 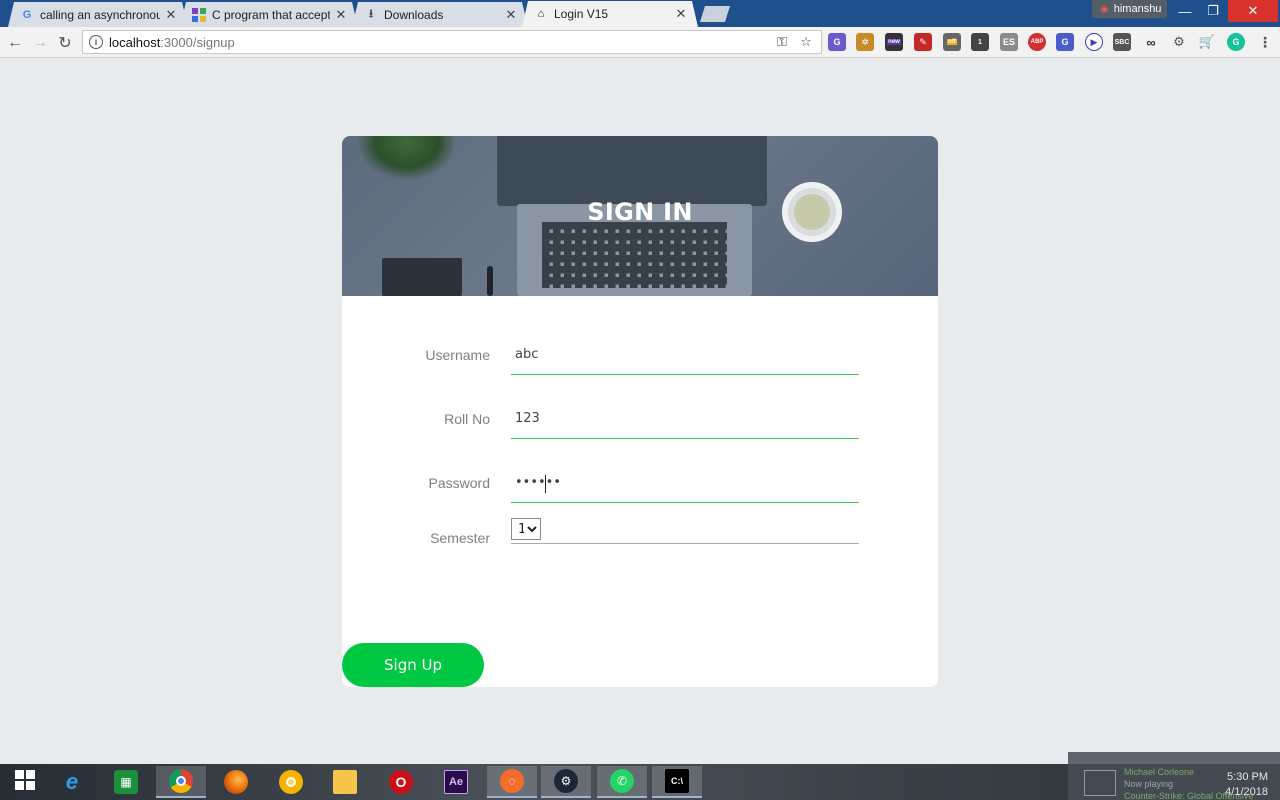 I want to click on chrome-icon, so click(x=181, y=781).